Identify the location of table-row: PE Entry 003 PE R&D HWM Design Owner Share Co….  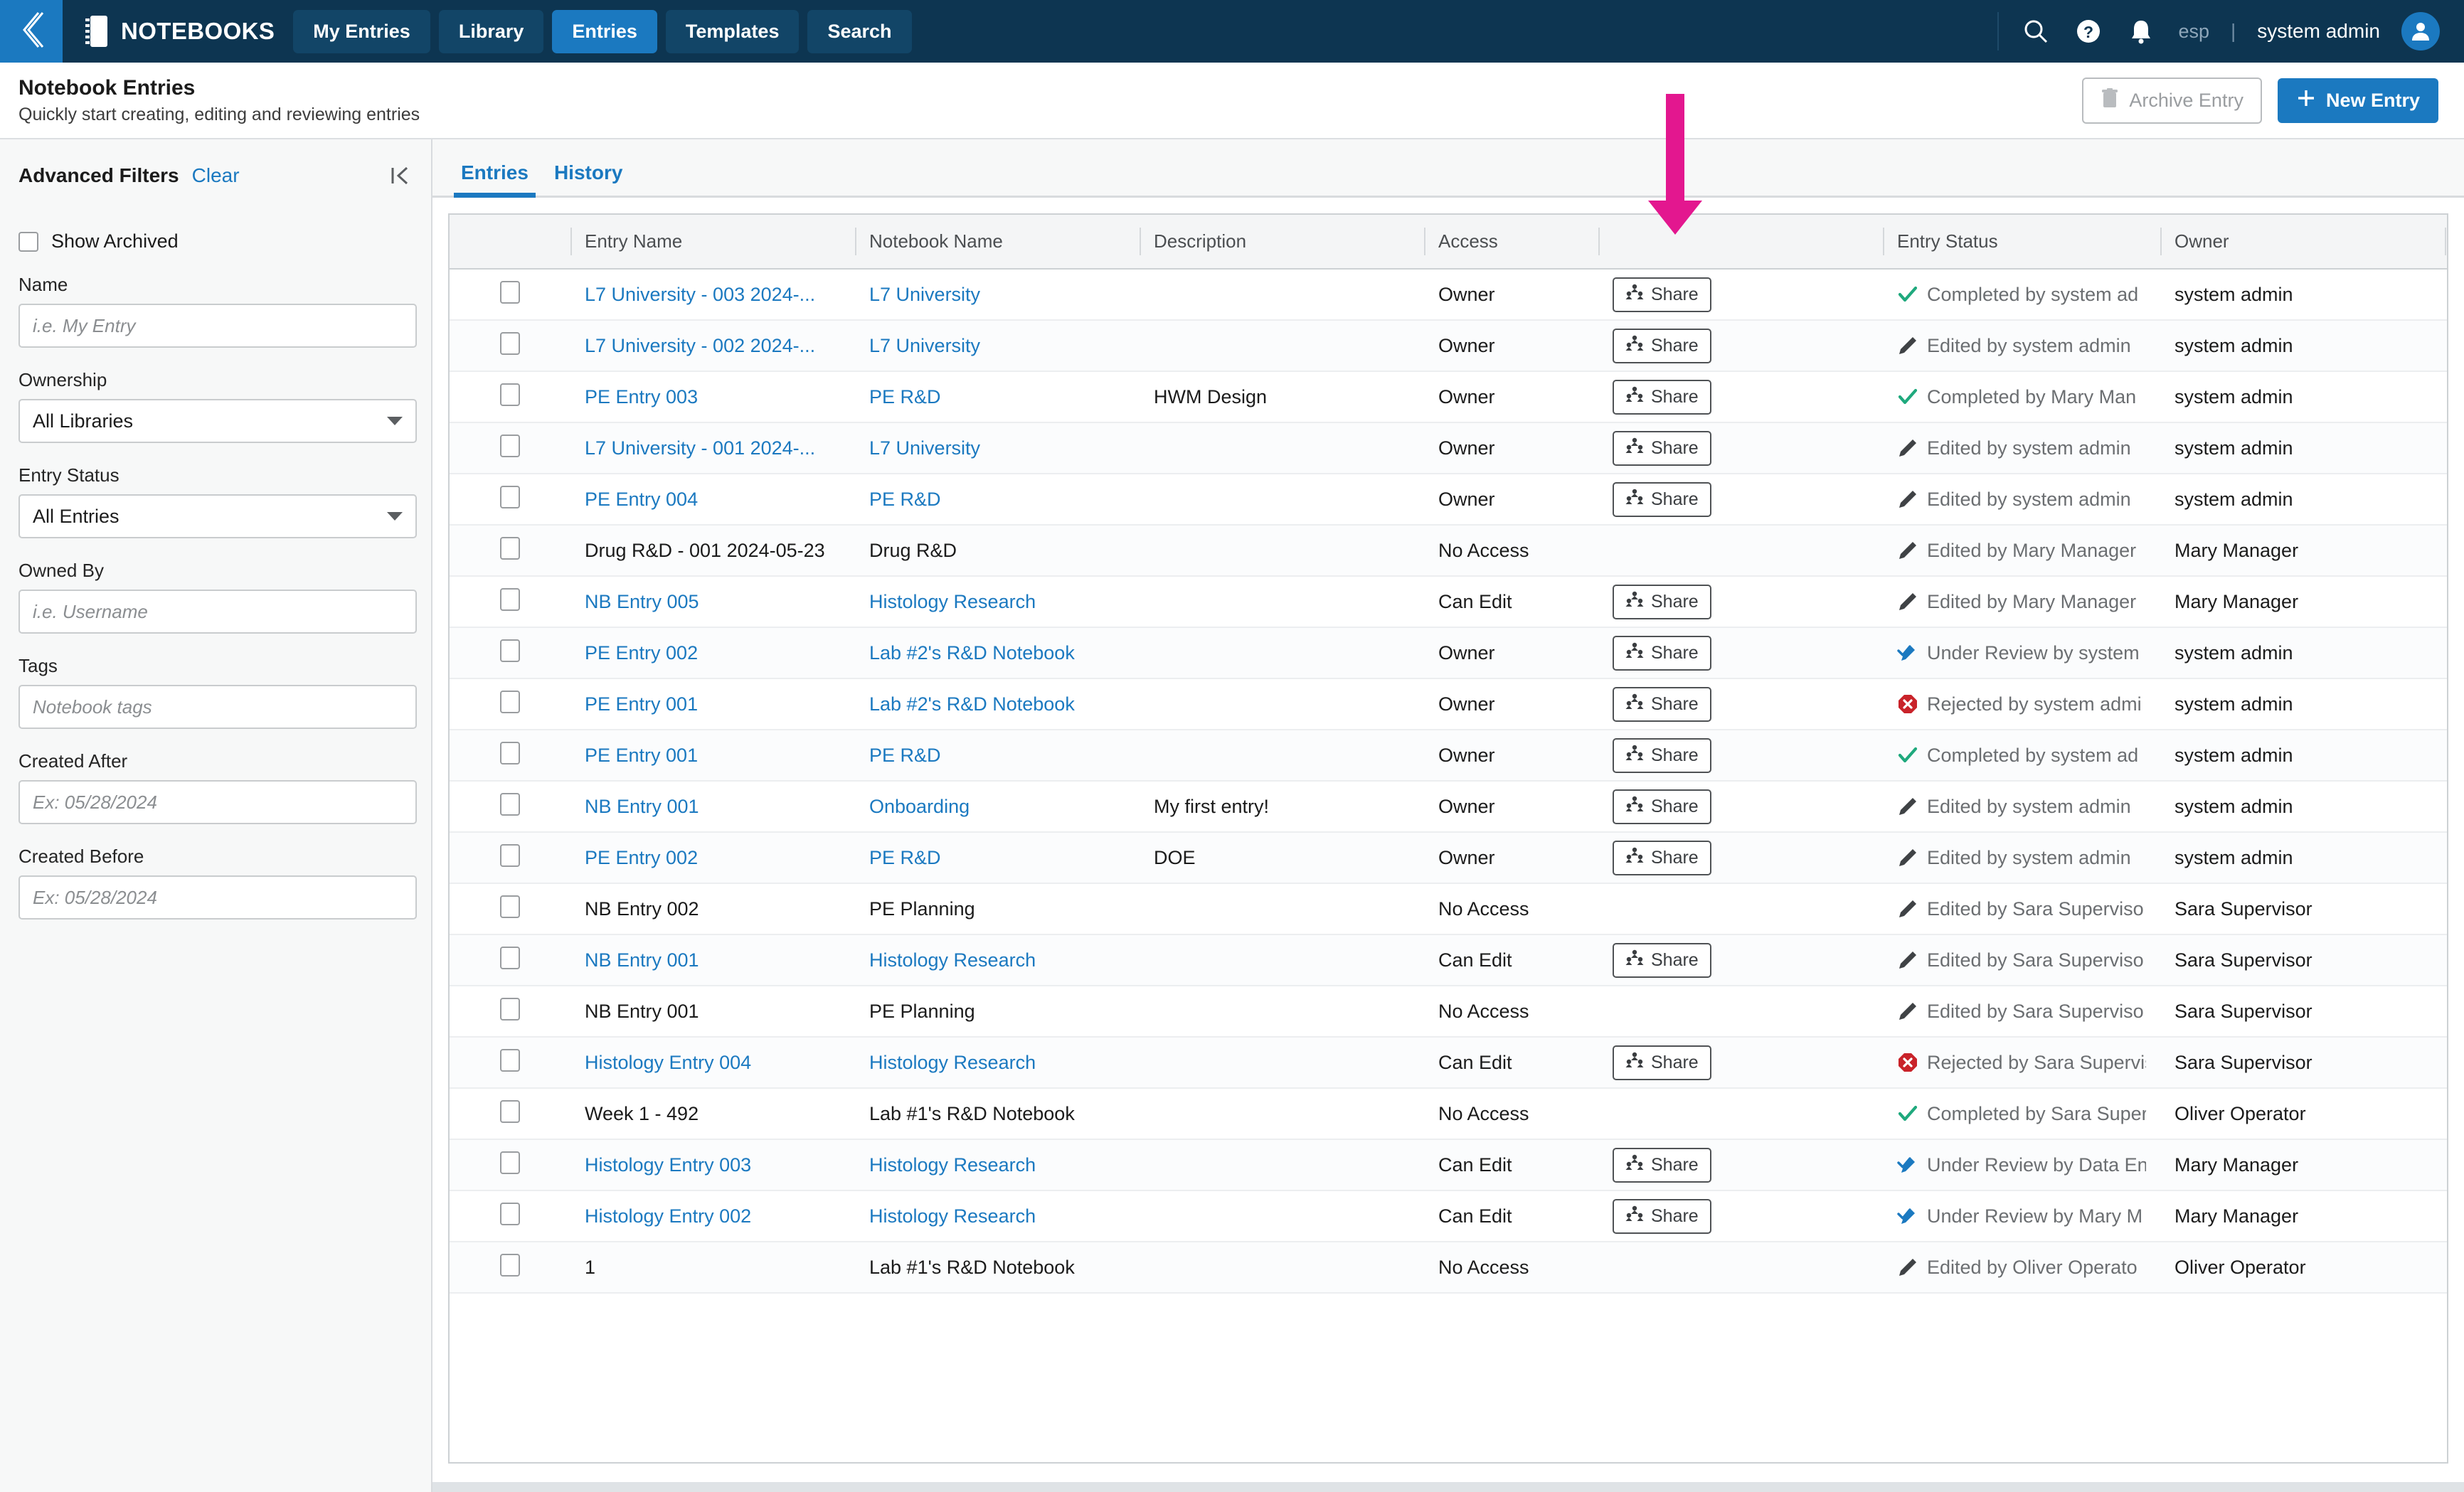
(1448, 397).